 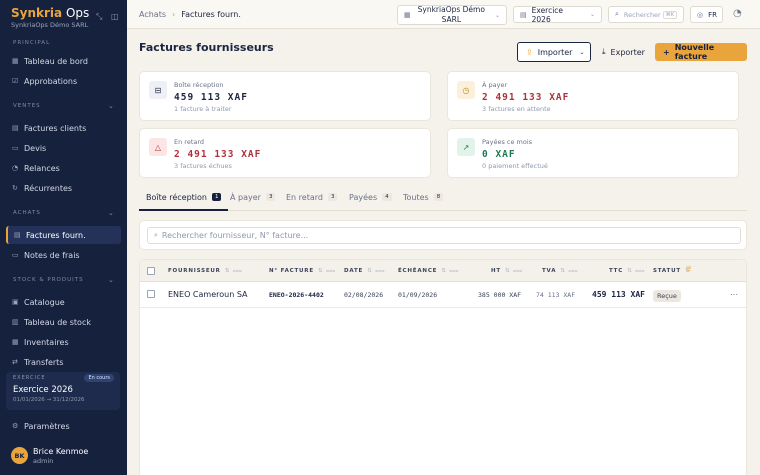 What do you see at coordinates (63, 128) in the screenshot?
I see `sidebar-item-customer-invoices: ▤ Factures clients` at bounding box center [63, 128].